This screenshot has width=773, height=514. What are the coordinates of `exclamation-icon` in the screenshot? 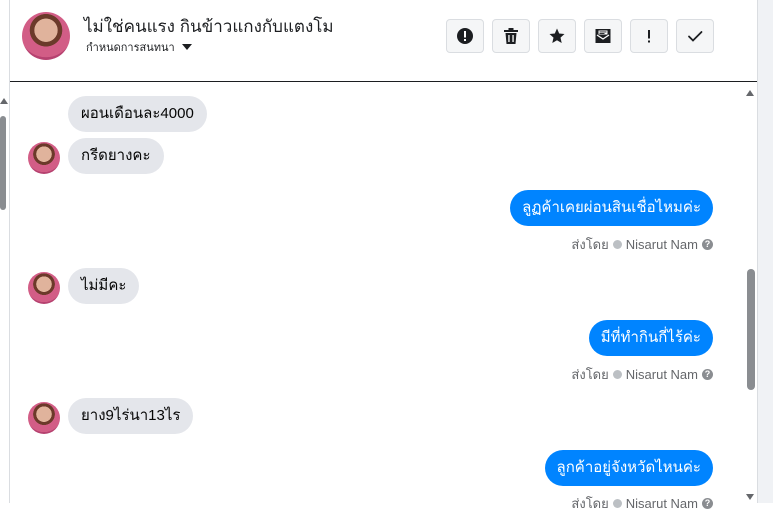 It's located at (649, 36).